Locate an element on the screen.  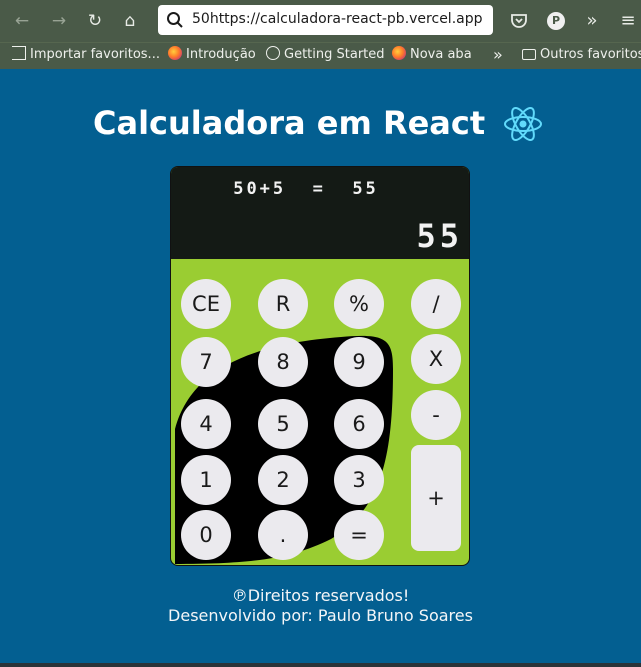
back-icon: ← is located at coordinates (22, 21).